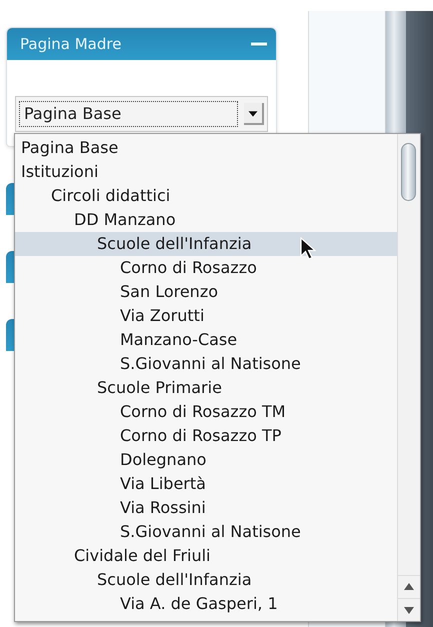 This screenshot has width=433, height=627. Describe the element at coordinates (206, 556) in the screenshot. I see `dropdown-option: Cividale del Friuli` at that location.